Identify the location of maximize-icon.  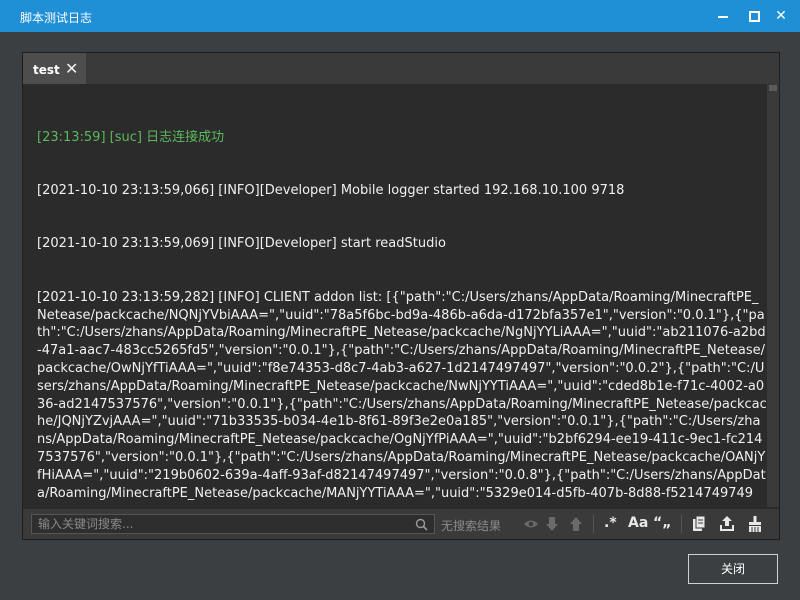
(754, 16).